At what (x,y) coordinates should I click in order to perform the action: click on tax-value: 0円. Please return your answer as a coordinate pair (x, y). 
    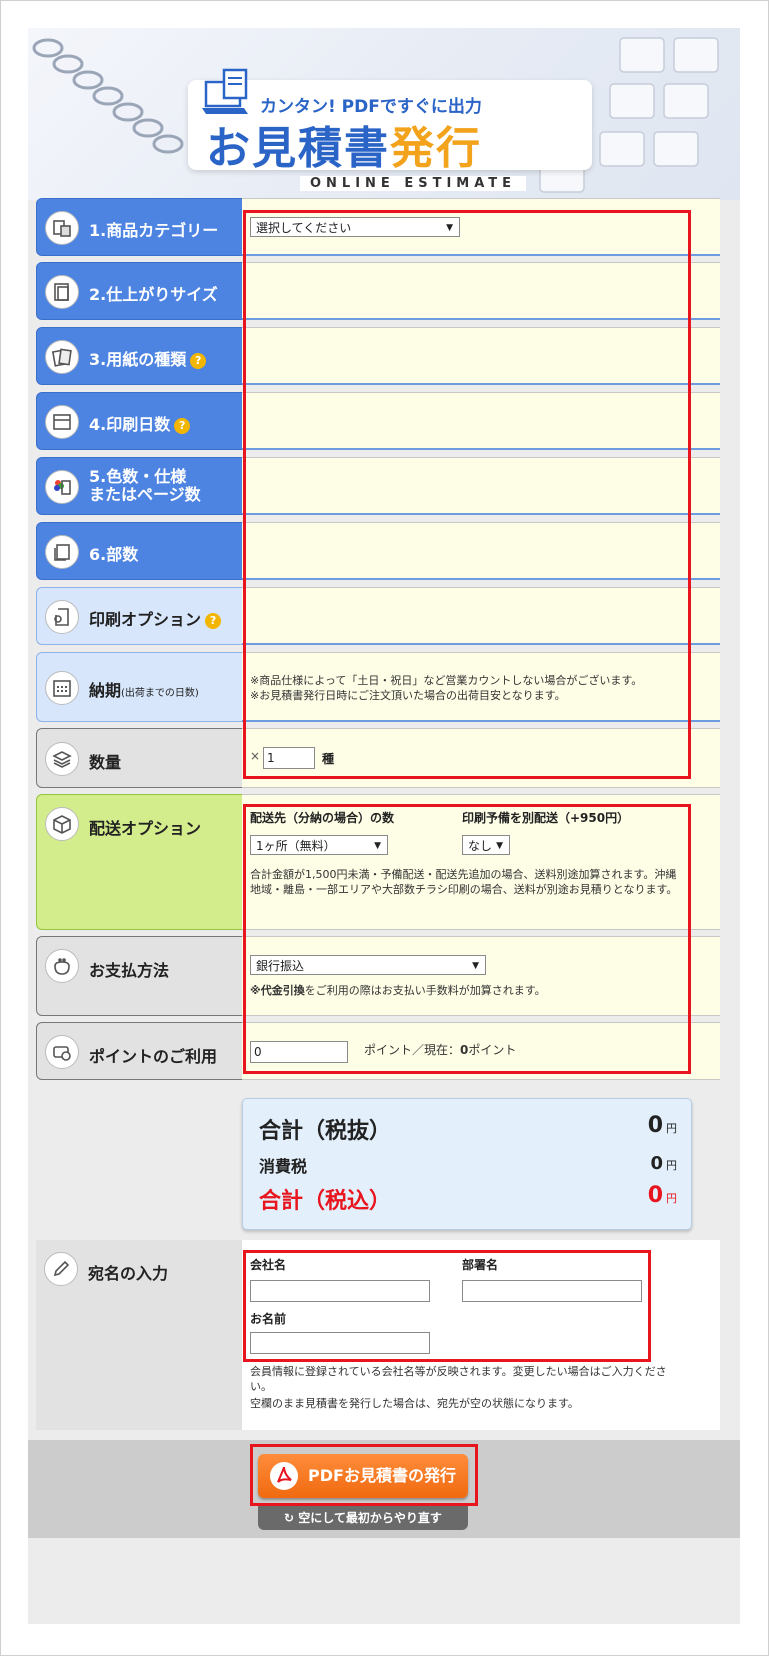
    Looking at the image, I should click on (663, 1163).